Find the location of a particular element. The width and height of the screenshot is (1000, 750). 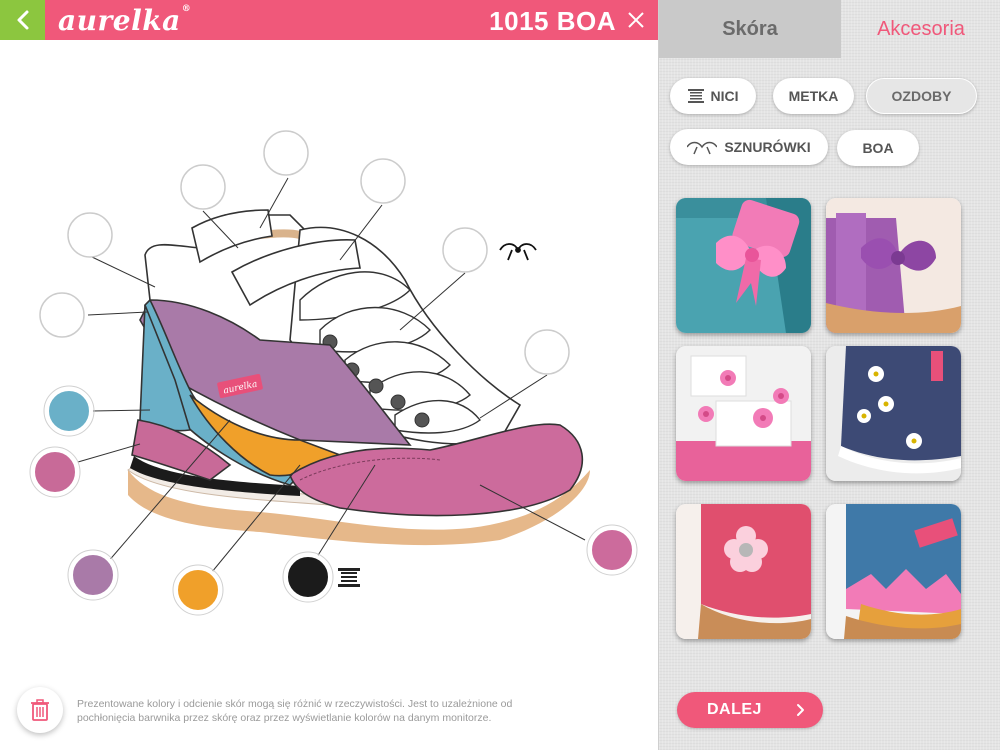

header-bar: aurelka® 1015 BOA is located at coordinates (329, 20).